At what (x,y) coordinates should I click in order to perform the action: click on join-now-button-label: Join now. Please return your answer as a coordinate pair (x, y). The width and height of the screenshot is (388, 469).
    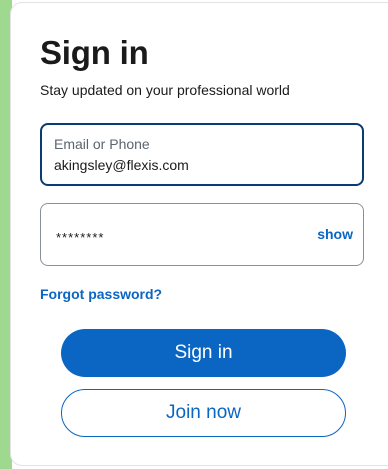
    Looking at the image, I should click on (203, 412).